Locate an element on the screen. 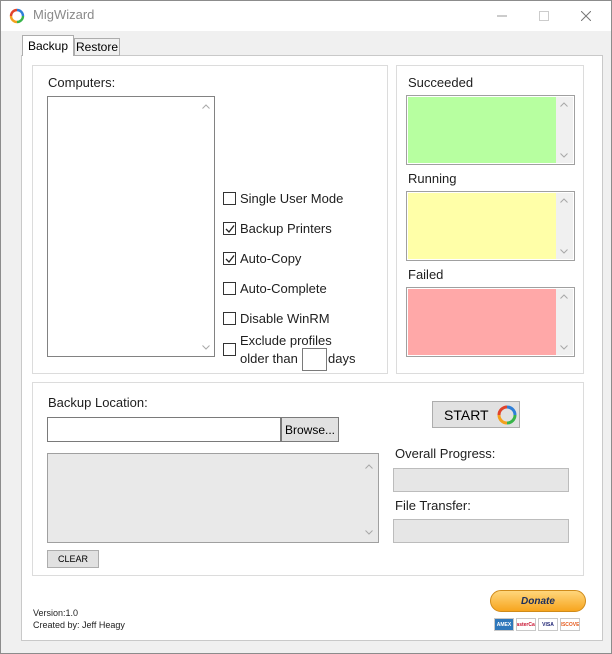 The width and height of the screenshot is (612, 654). exclude-profiles-label: Exclude profiles is located at coordinates (286, 340).